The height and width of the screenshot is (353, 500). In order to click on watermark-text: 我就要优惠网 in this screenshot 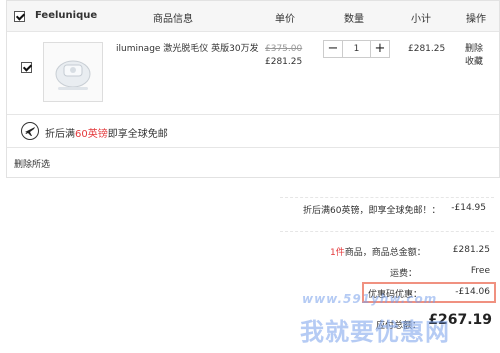, I will do `click(375, 332)`.